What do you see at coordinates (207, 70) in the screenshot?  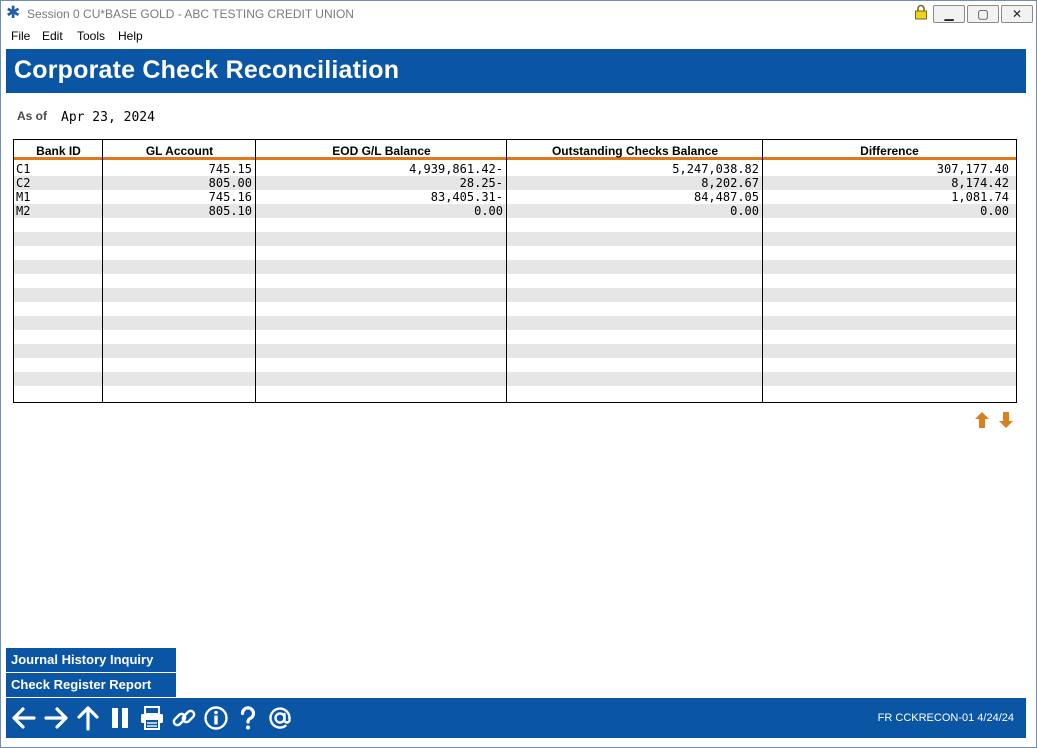 I see `page-title: Corporate Check Reconciliation` at bounding box center [207, 70].